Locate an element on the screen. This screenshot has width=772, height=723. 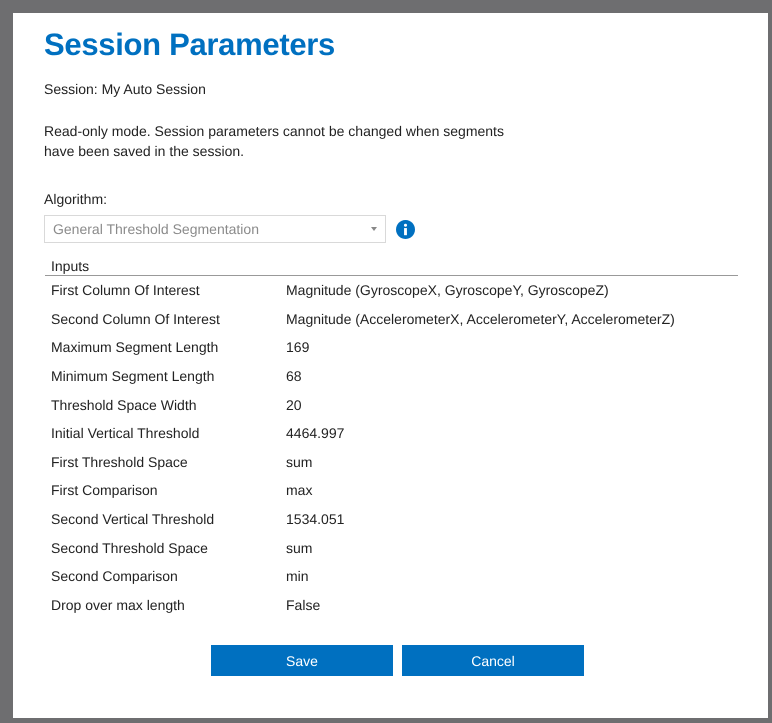
parameter-value: Magnitude (AccelerometerX, AccelerometerY, AccelerometerZ) is located at coordinates (481, 318).